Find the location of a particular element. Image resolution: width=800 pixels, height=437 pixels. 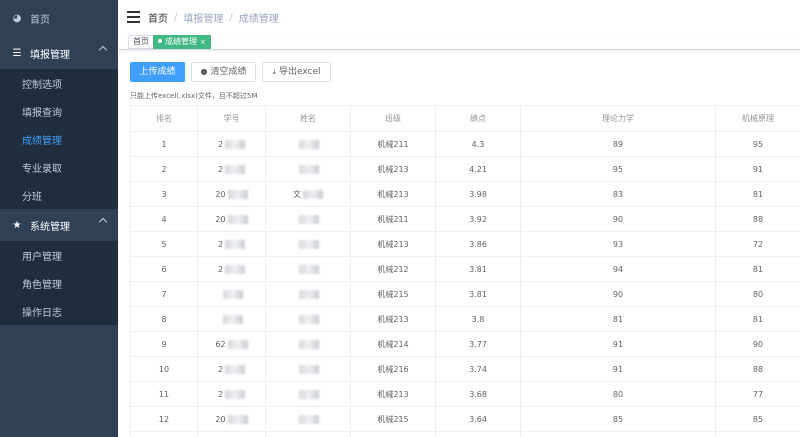

breadcrumb-home: 首页 is located at coordinates (158, 17).